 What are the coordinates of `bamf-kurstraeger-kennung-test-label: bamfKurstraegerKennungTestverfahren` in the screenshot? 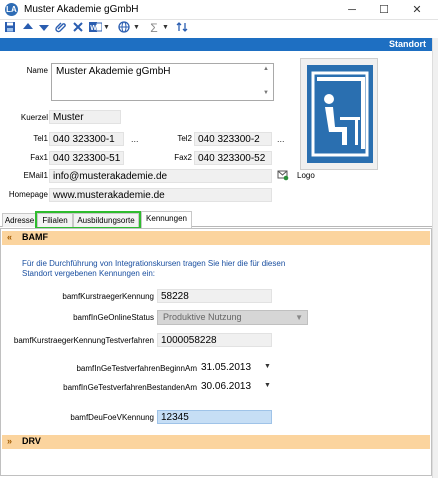 It's located at (83, 340).